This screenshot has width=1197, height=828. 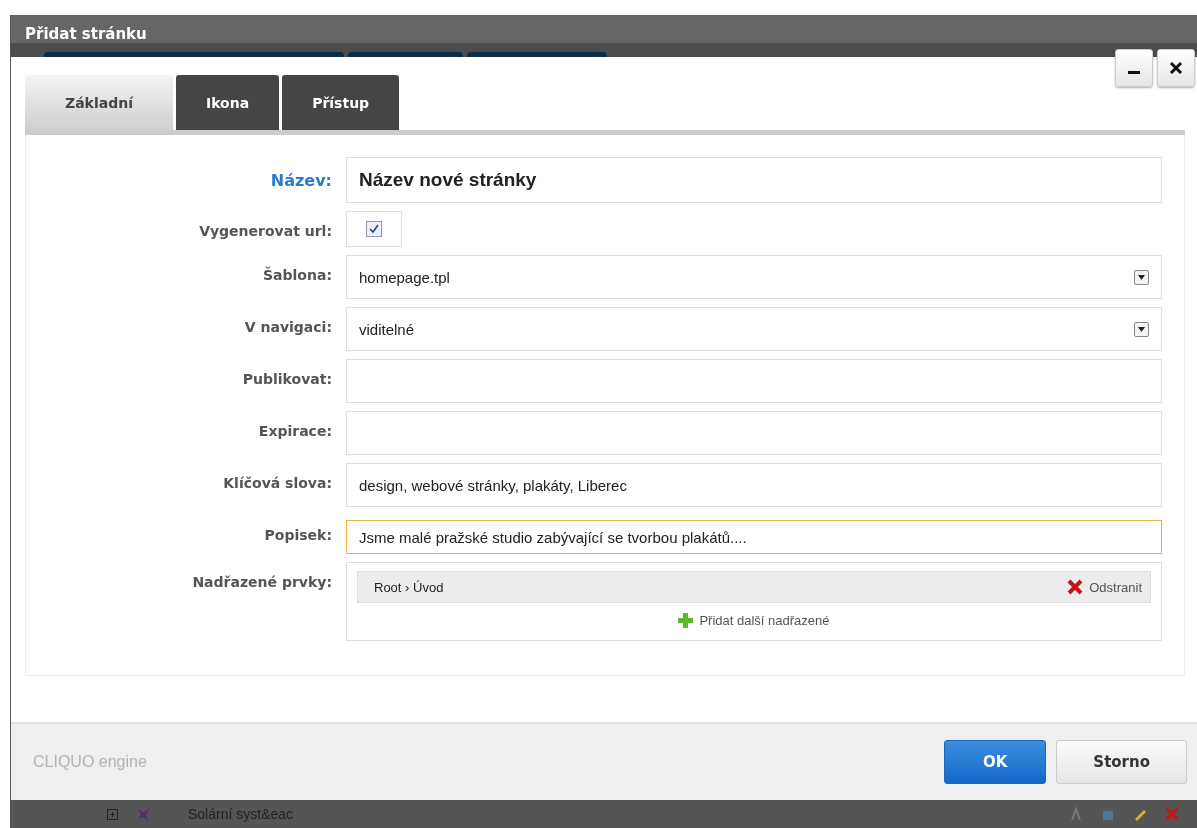 What do you see at coordinates (754, 485) in the screenshot?
I see `text-field: design, webové stránky, plakáty, Liberec` at bounding box center [754, 485].